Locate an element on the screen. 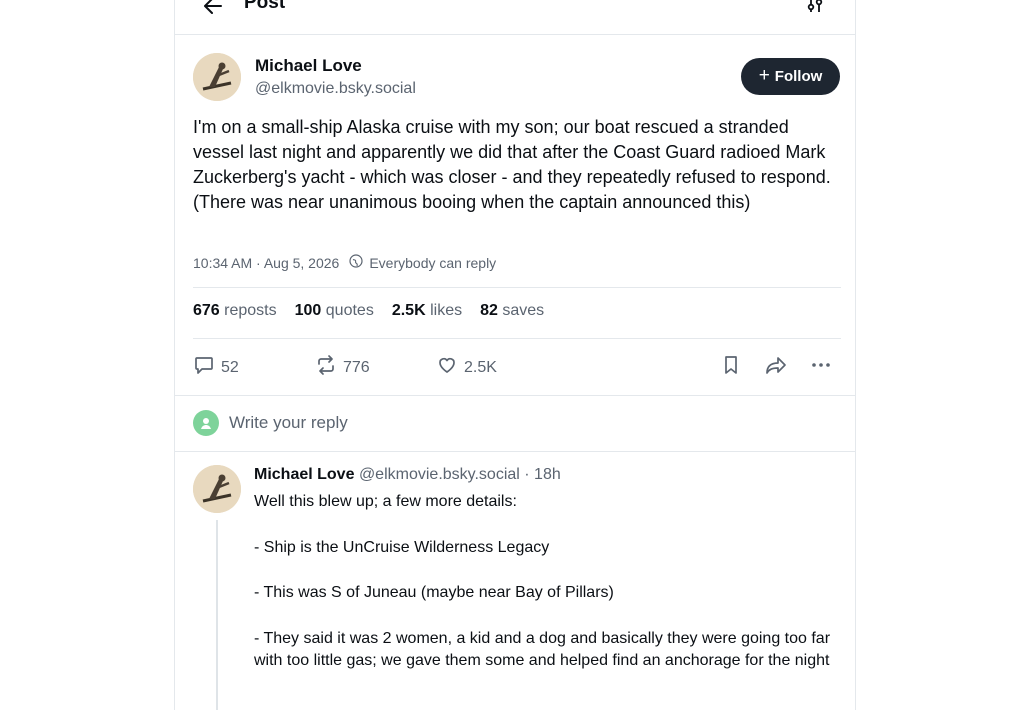  reply-paragraph: Well this blew up; a few more details: is located at coordinates (385, 501).